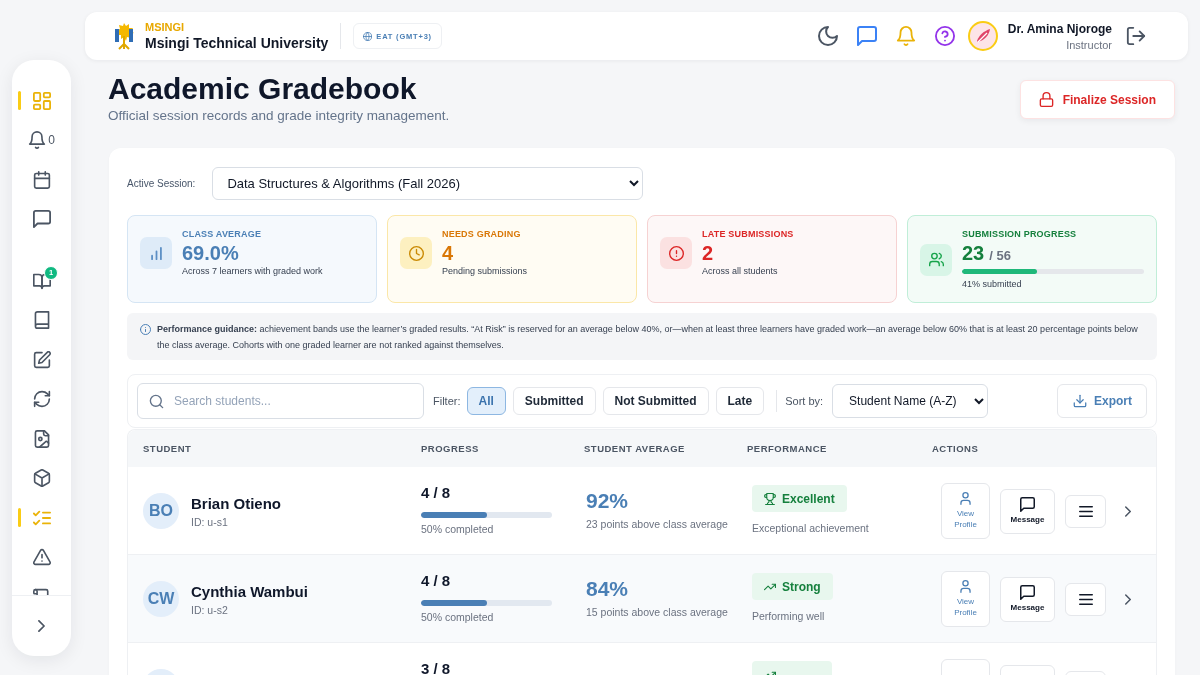 The image size is (1200, 675). What do you see at coordinates (41, 517) in the screenshot?
I see `checklist-icon` at bounding box center [41, 517].